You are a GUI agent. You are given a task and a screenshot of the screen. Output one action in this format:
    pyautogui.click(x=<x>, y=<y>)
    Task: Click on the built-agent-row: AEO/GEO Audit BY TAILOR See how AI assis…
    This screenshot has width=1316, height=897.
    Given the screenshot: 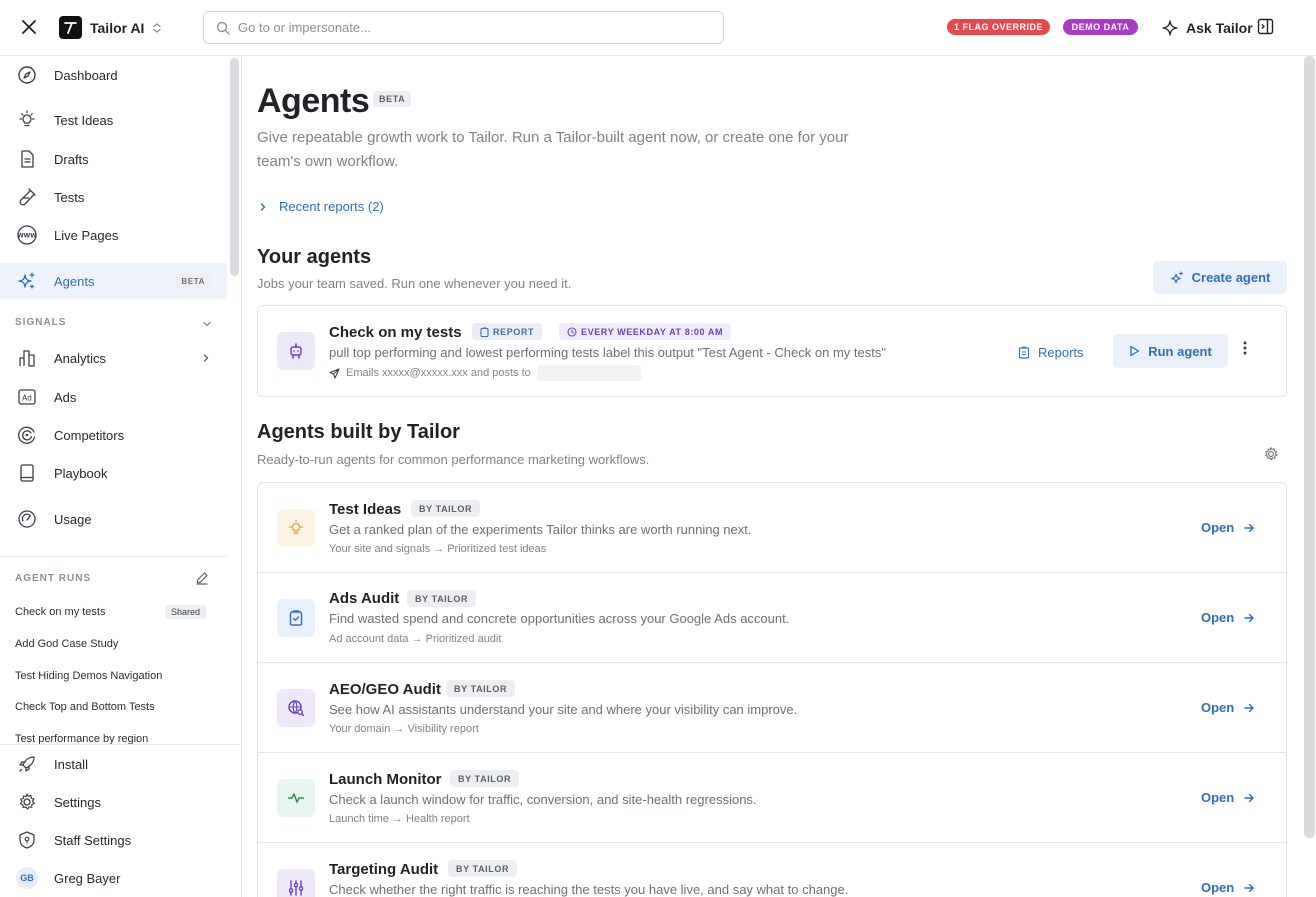 What is the action you would take?
    pyautogui.click(x=772, y=708)
    